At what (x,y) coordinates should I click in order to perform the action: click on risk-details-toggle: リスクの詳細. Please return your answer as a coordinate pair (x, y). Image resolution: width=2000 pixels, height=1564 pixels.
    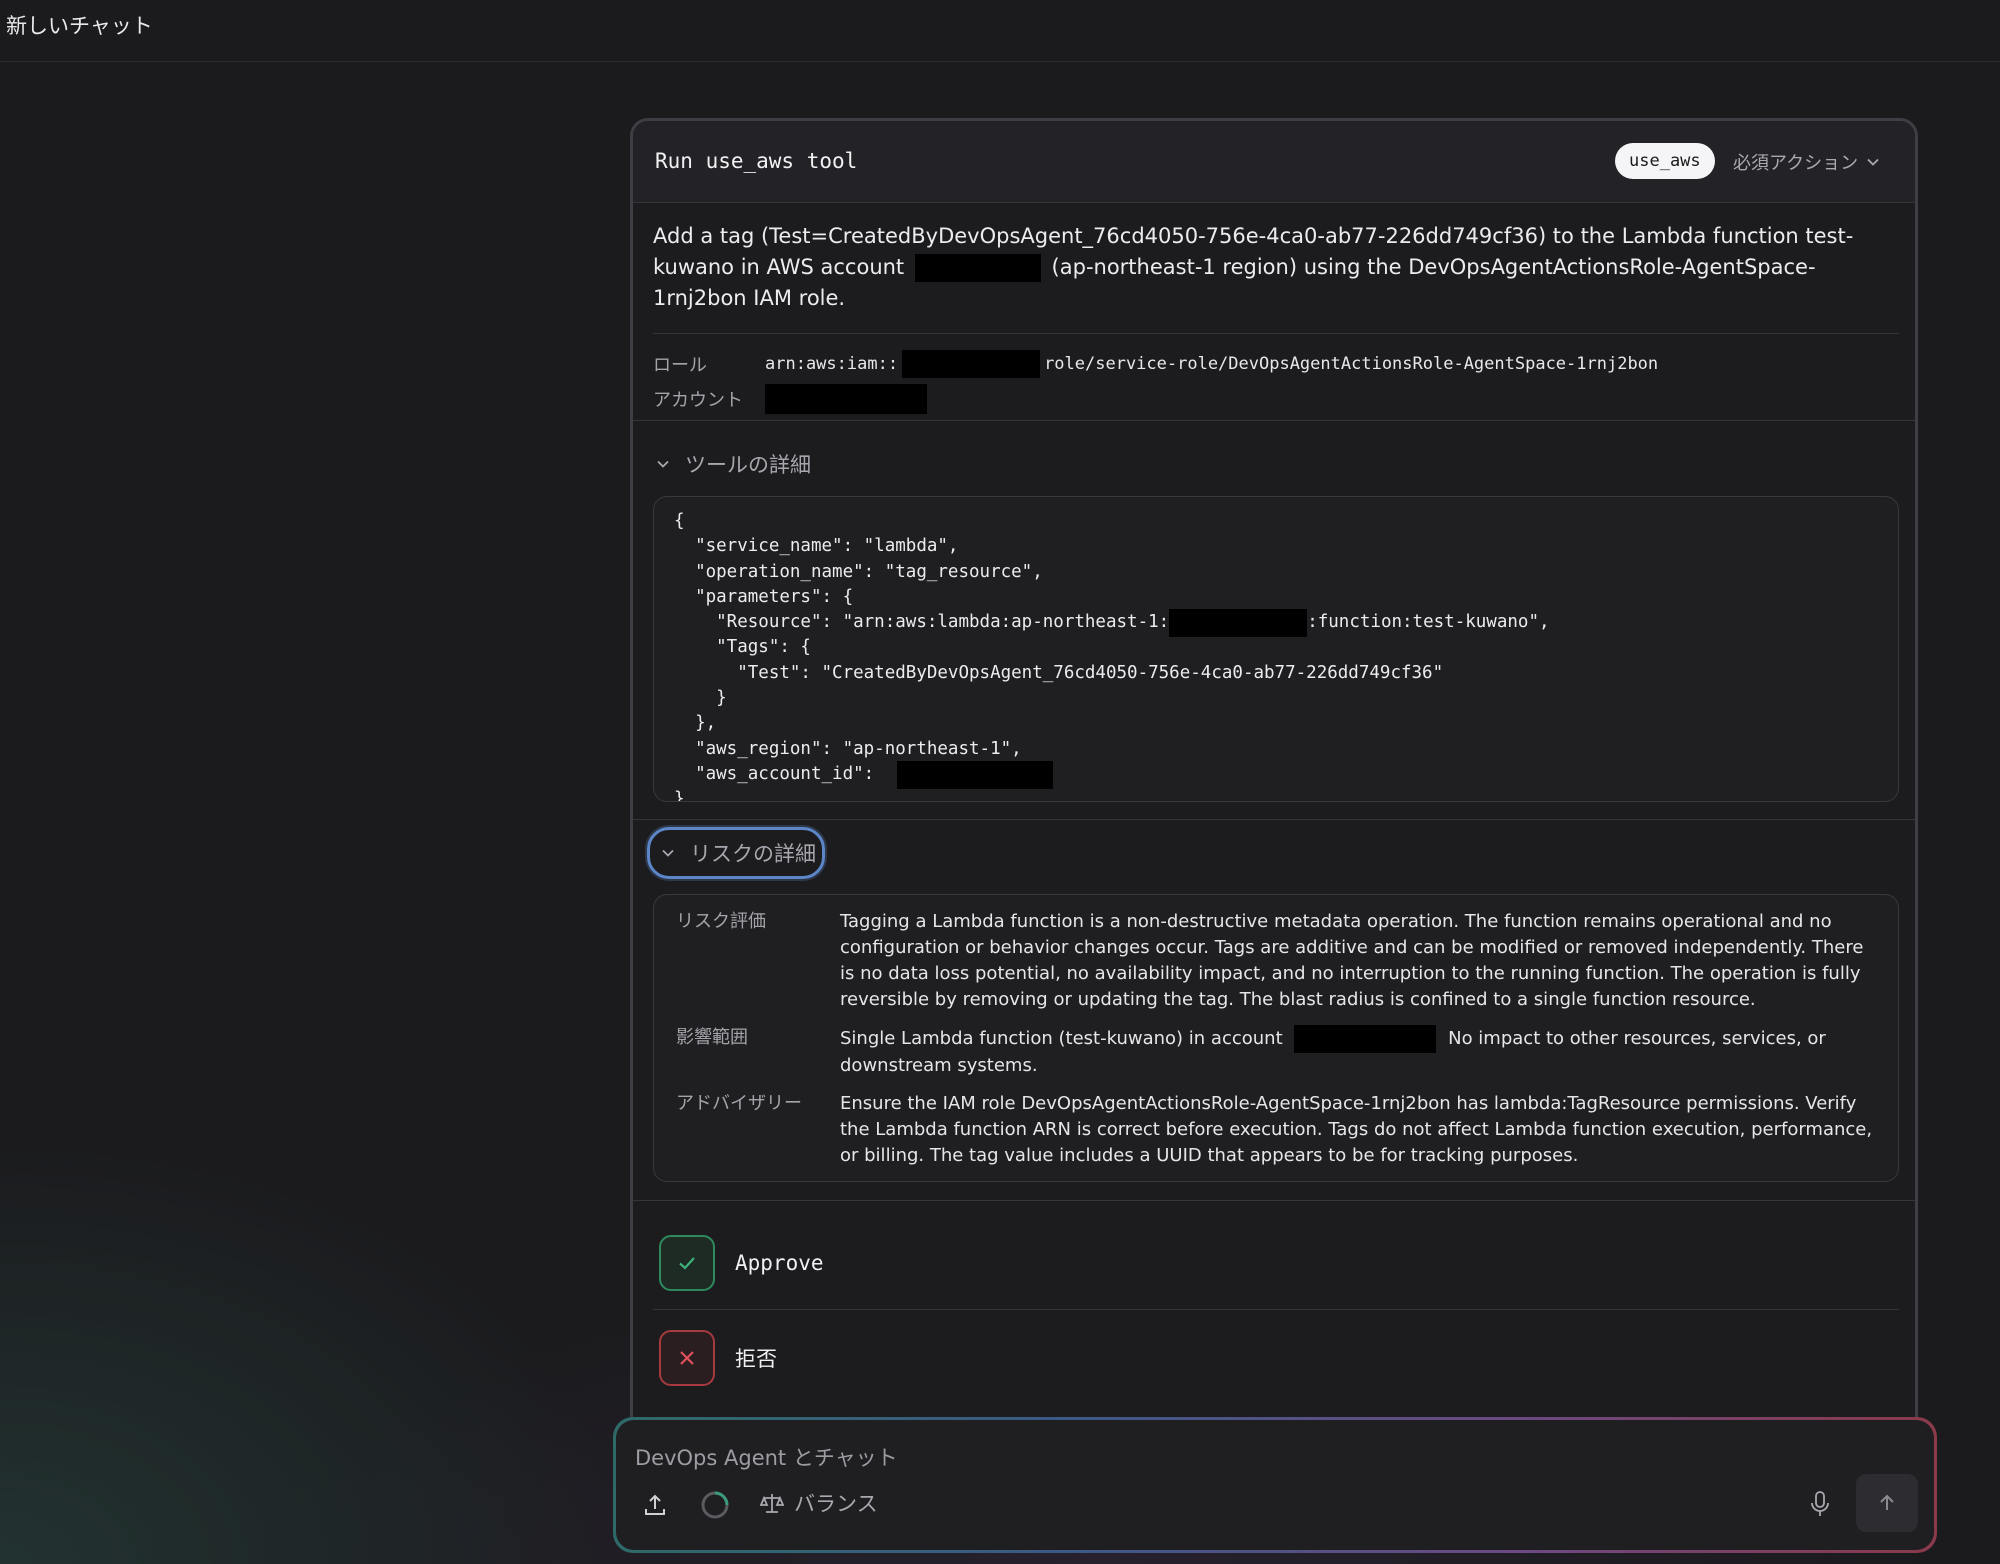
    Looking at the image, I should click on (736, 853).